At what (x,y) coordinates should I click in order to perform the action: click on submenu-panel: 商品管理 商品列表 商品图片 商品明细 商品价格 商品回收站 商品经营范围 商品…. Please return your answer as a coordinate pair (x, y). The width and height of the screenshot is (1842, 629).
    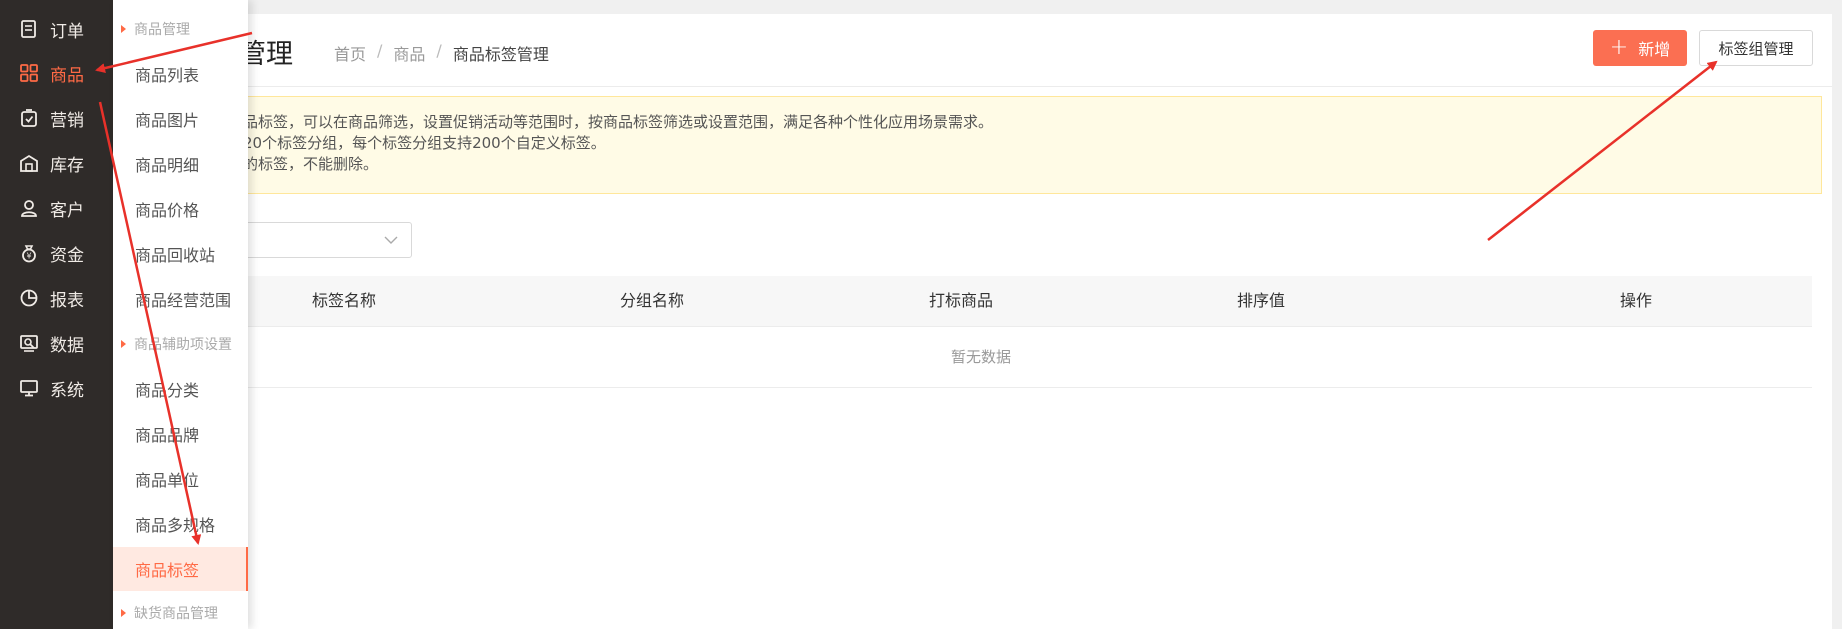
    Looking at the image, I should click on (180, 314).